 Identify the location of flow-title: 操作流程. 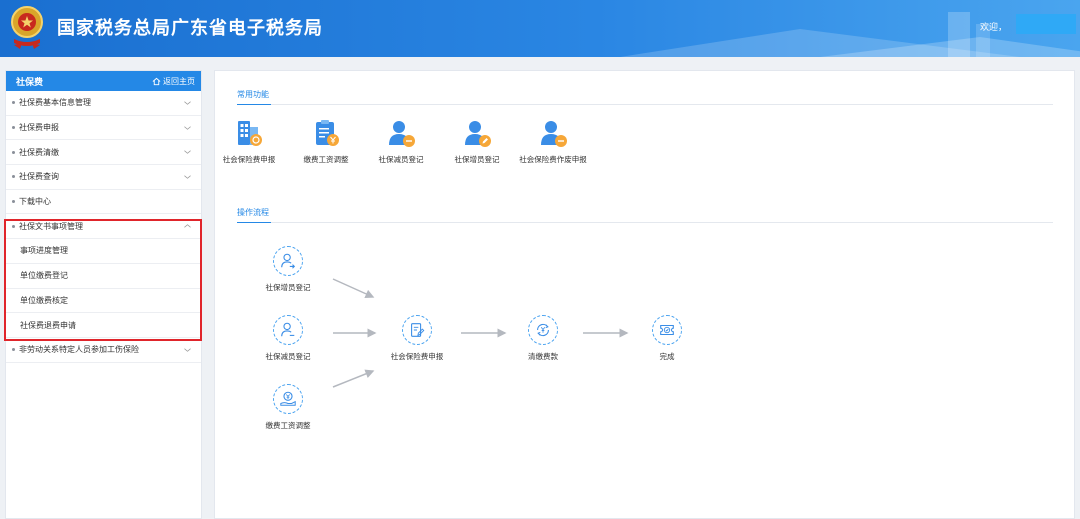
(253, 212).